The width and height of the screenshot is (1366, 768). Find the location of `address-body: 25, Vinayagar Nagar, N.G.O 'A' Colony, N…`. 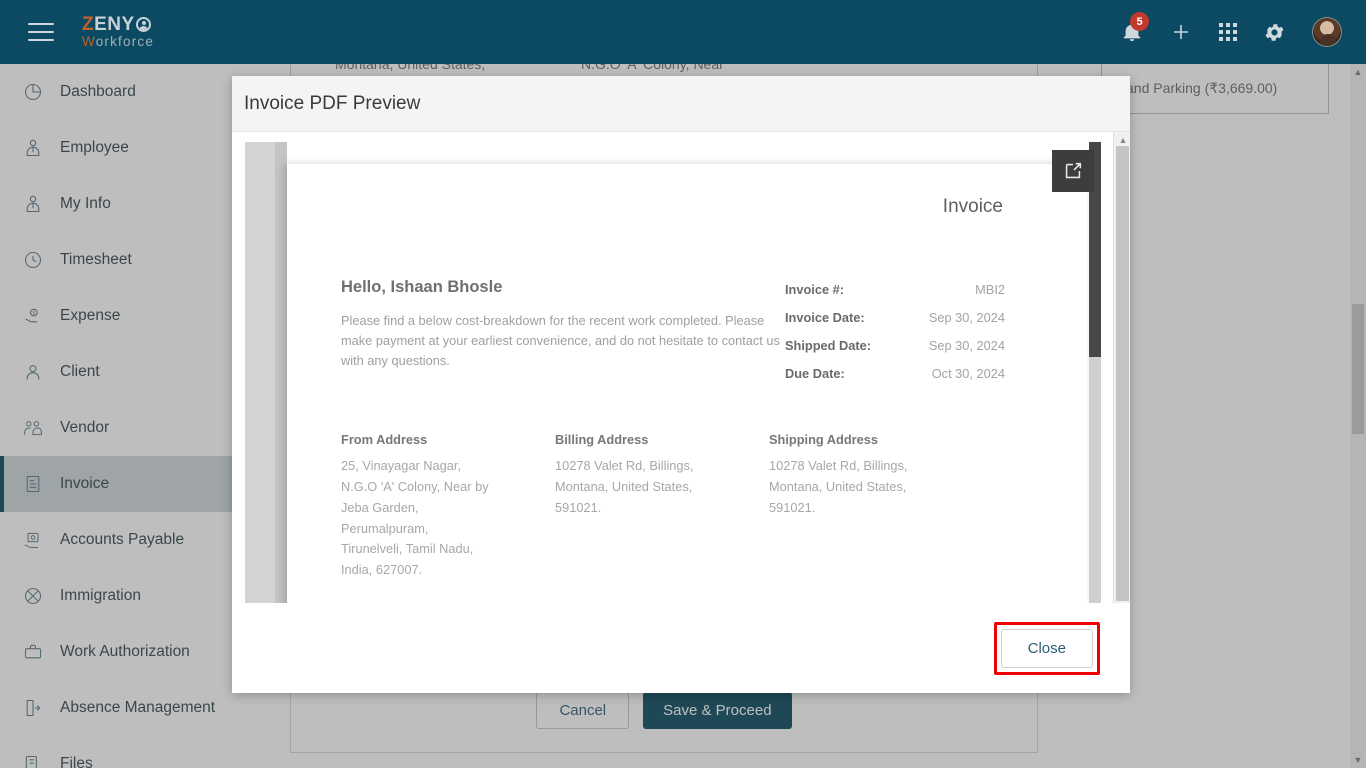

address-body: 25, Vinayagar Nagar, N.G.O 'A' Colony, N… is located at coordinates (415, 518).